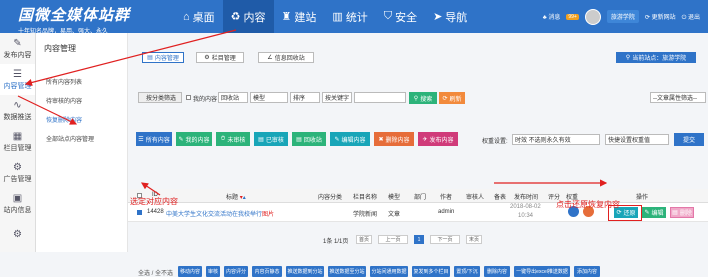 This screenshot has width=708, height=277. Describe the element at coordinates (467, 271) in the screenshot. I see `pin-sink-button: 置顶/下沉` at that location.